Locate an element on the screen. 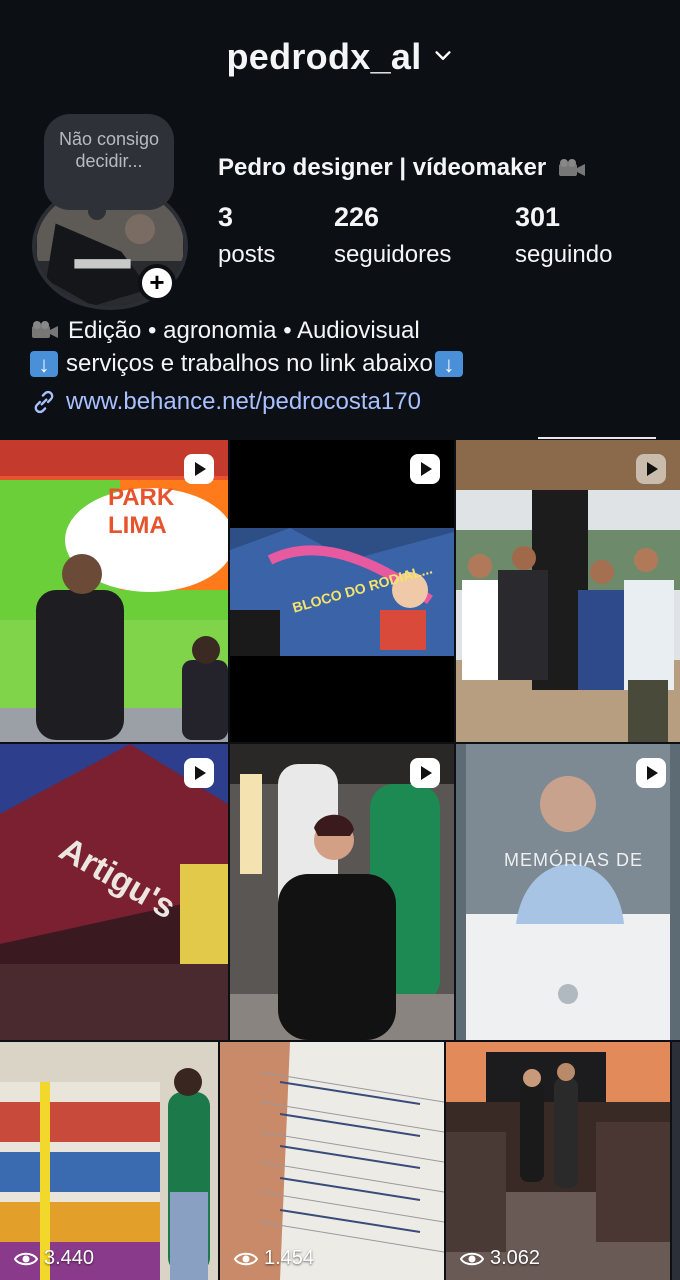 This screenshot has height=1280, width=680. tab-indicator is located at coordinates (597, 438).